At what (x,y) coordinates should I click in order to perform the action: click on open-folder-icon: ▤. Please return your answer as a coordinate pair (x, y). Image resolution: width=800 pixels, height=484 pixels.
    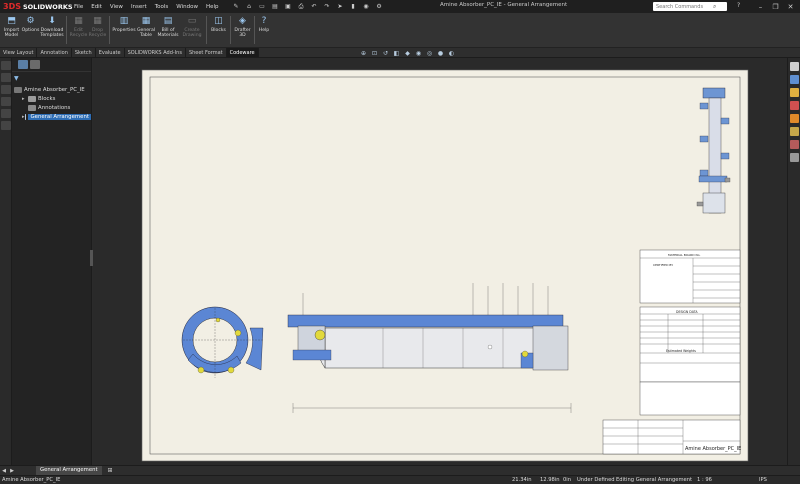
    Looking at the image, I should click on (275, 6).